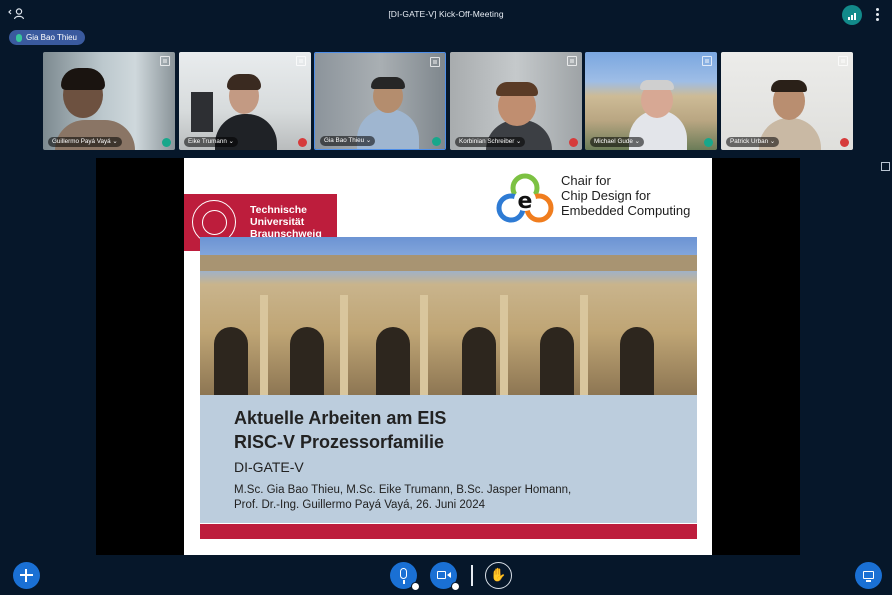 The image size is (892, 595). I want to click on camera-icon, so click(441, 575).